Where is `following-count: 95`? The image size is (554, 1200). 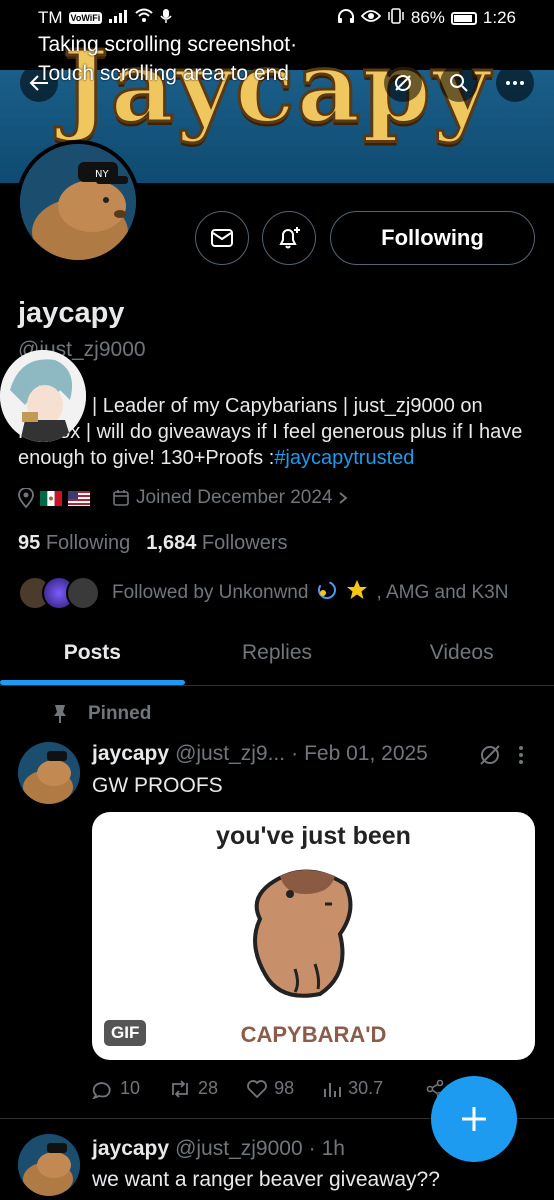
following-count: 95 is located at coordinates (29, 543).